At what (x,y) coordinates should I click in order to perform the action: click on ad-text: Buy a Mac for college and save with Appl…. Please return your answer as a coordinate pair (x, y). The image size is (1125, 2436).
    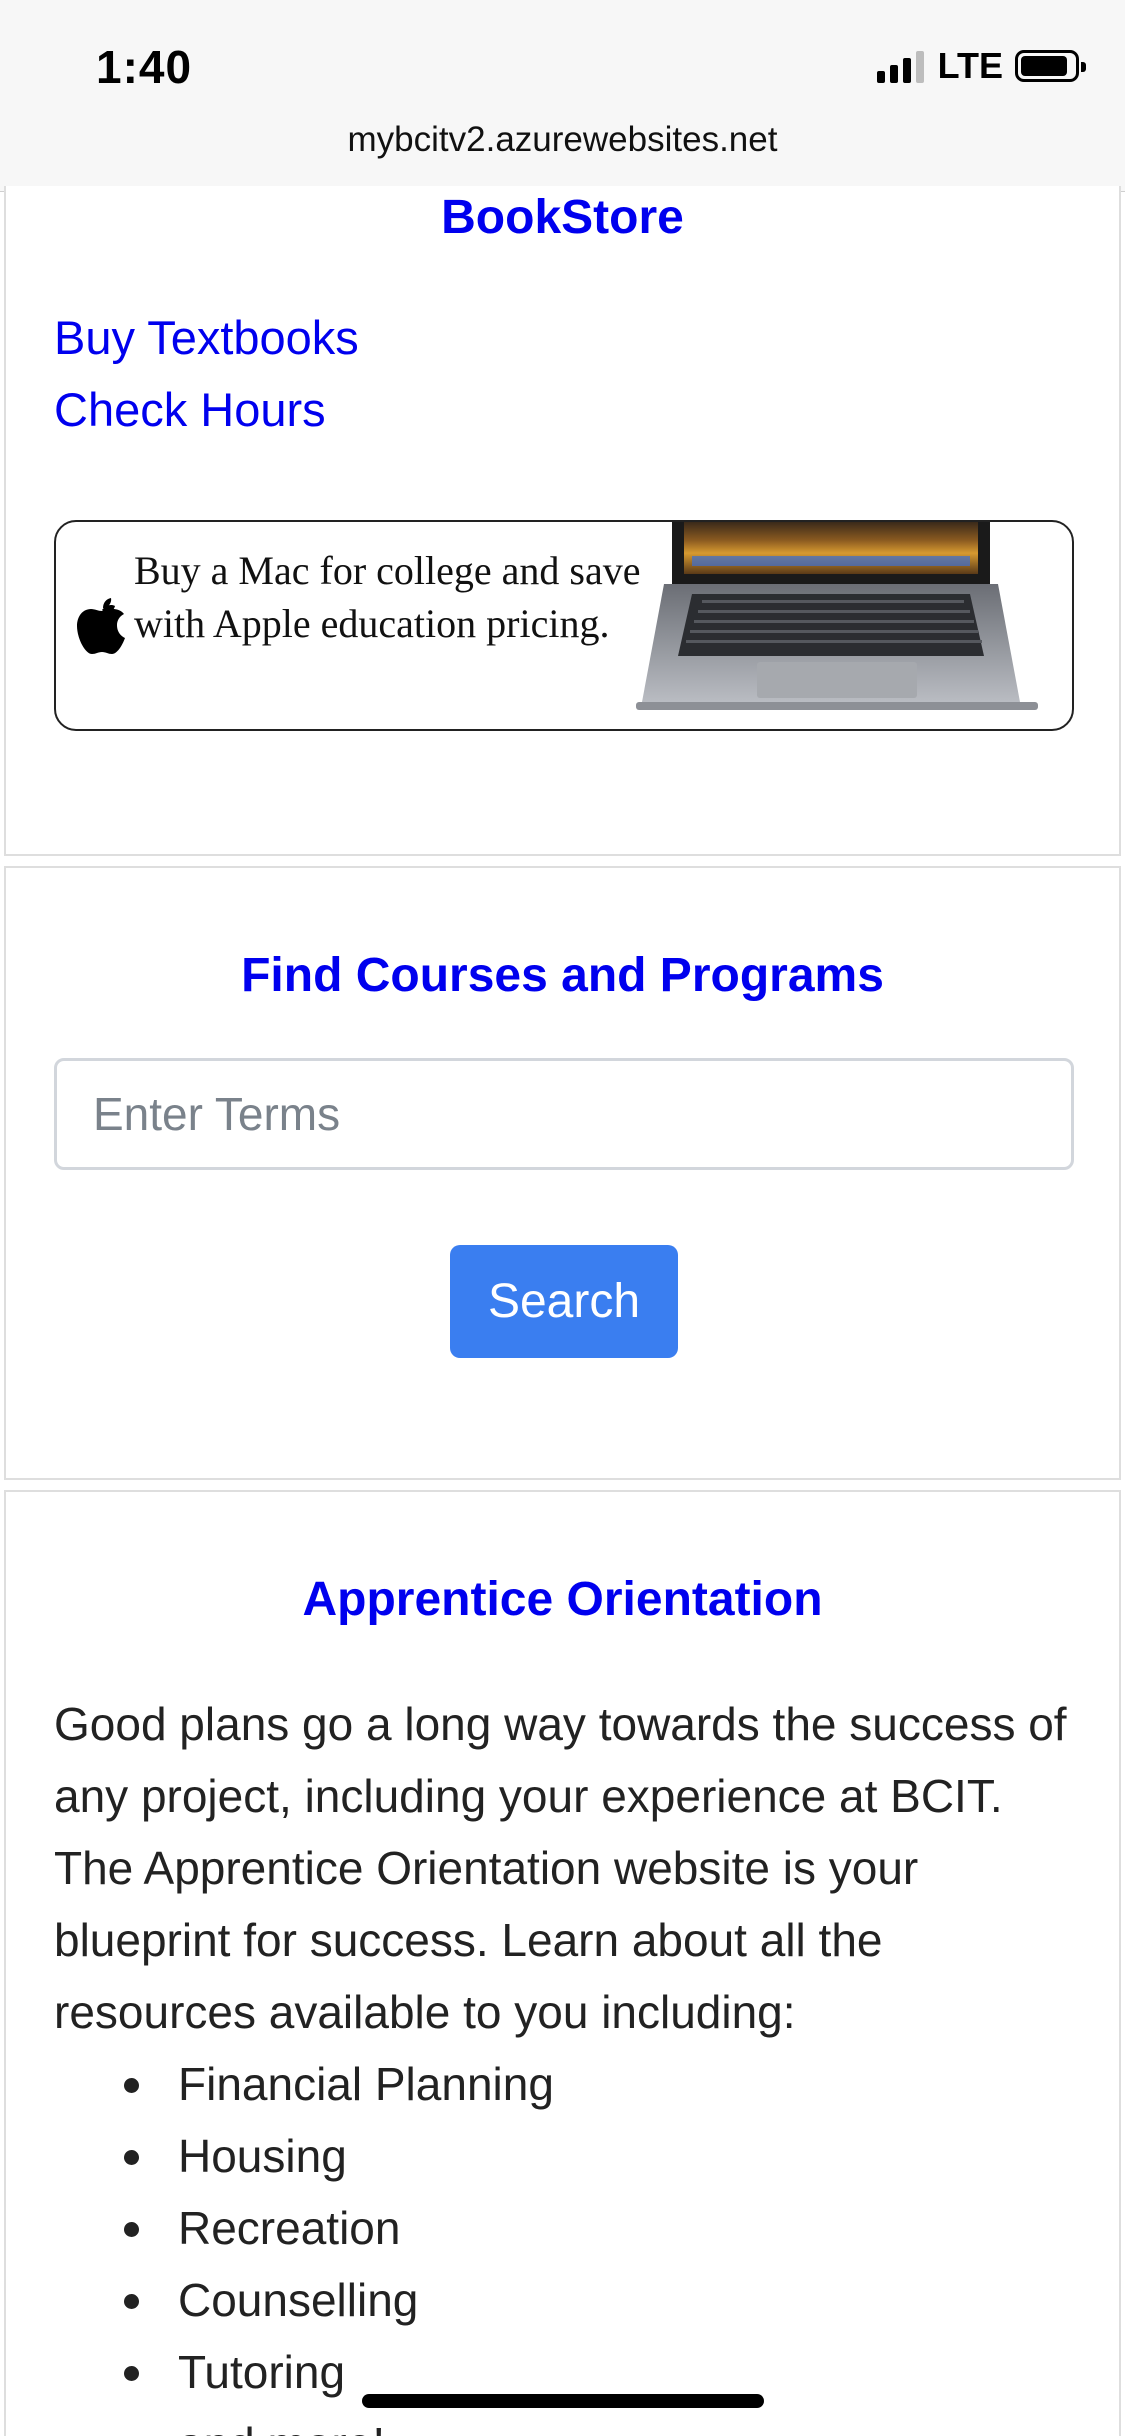
    Looking at the image, I should click on (387, 597).